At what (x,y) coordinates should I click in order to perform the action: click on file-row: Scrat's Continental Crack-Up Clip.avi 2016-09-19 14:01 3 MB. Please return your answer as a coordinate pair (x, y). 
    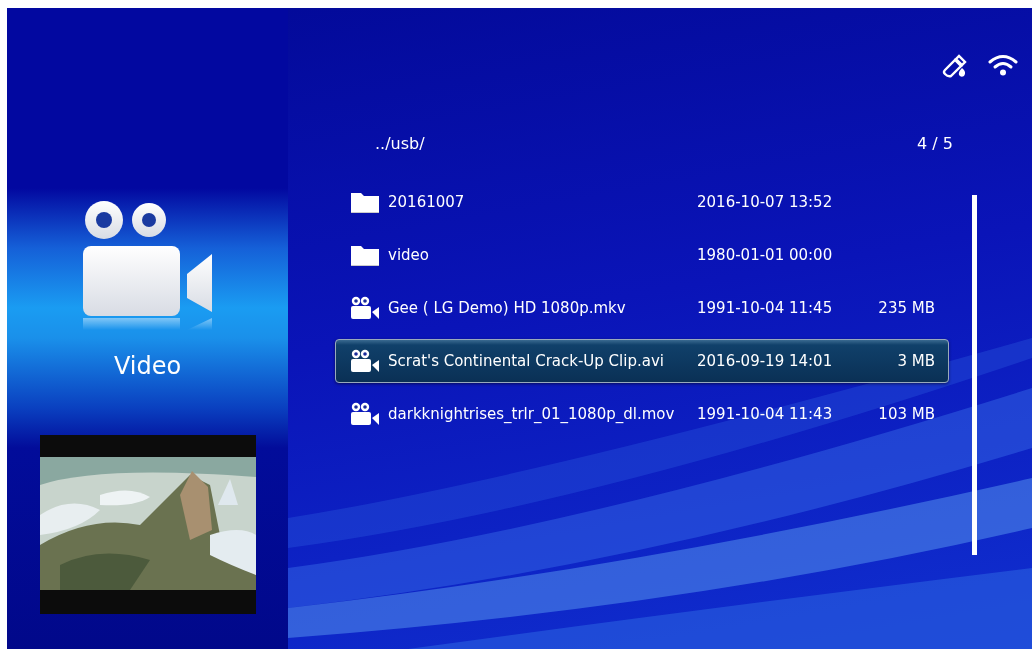
    Looking at the image, I should click on (642, 361).